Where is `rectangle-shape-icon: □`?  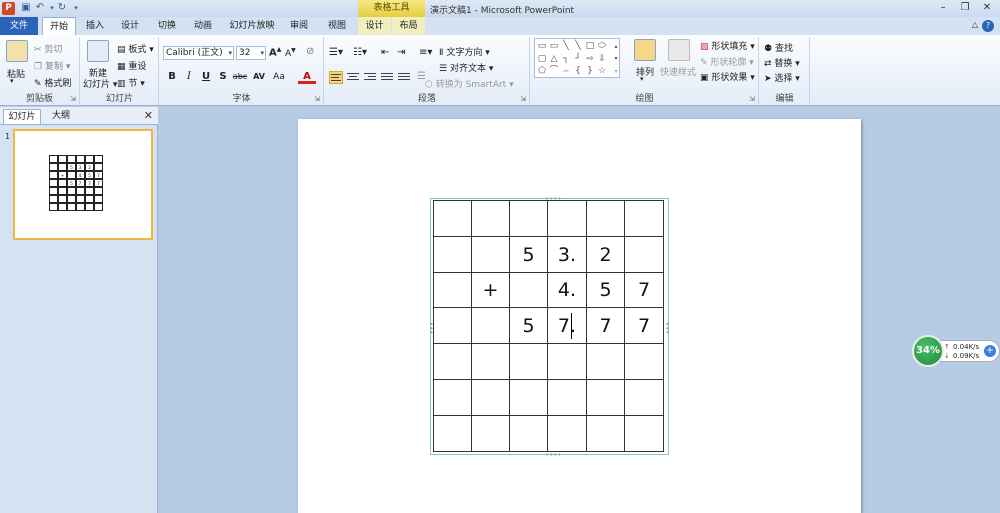 rectangle-shape-icon: □ is located at coordinates (590, 46).